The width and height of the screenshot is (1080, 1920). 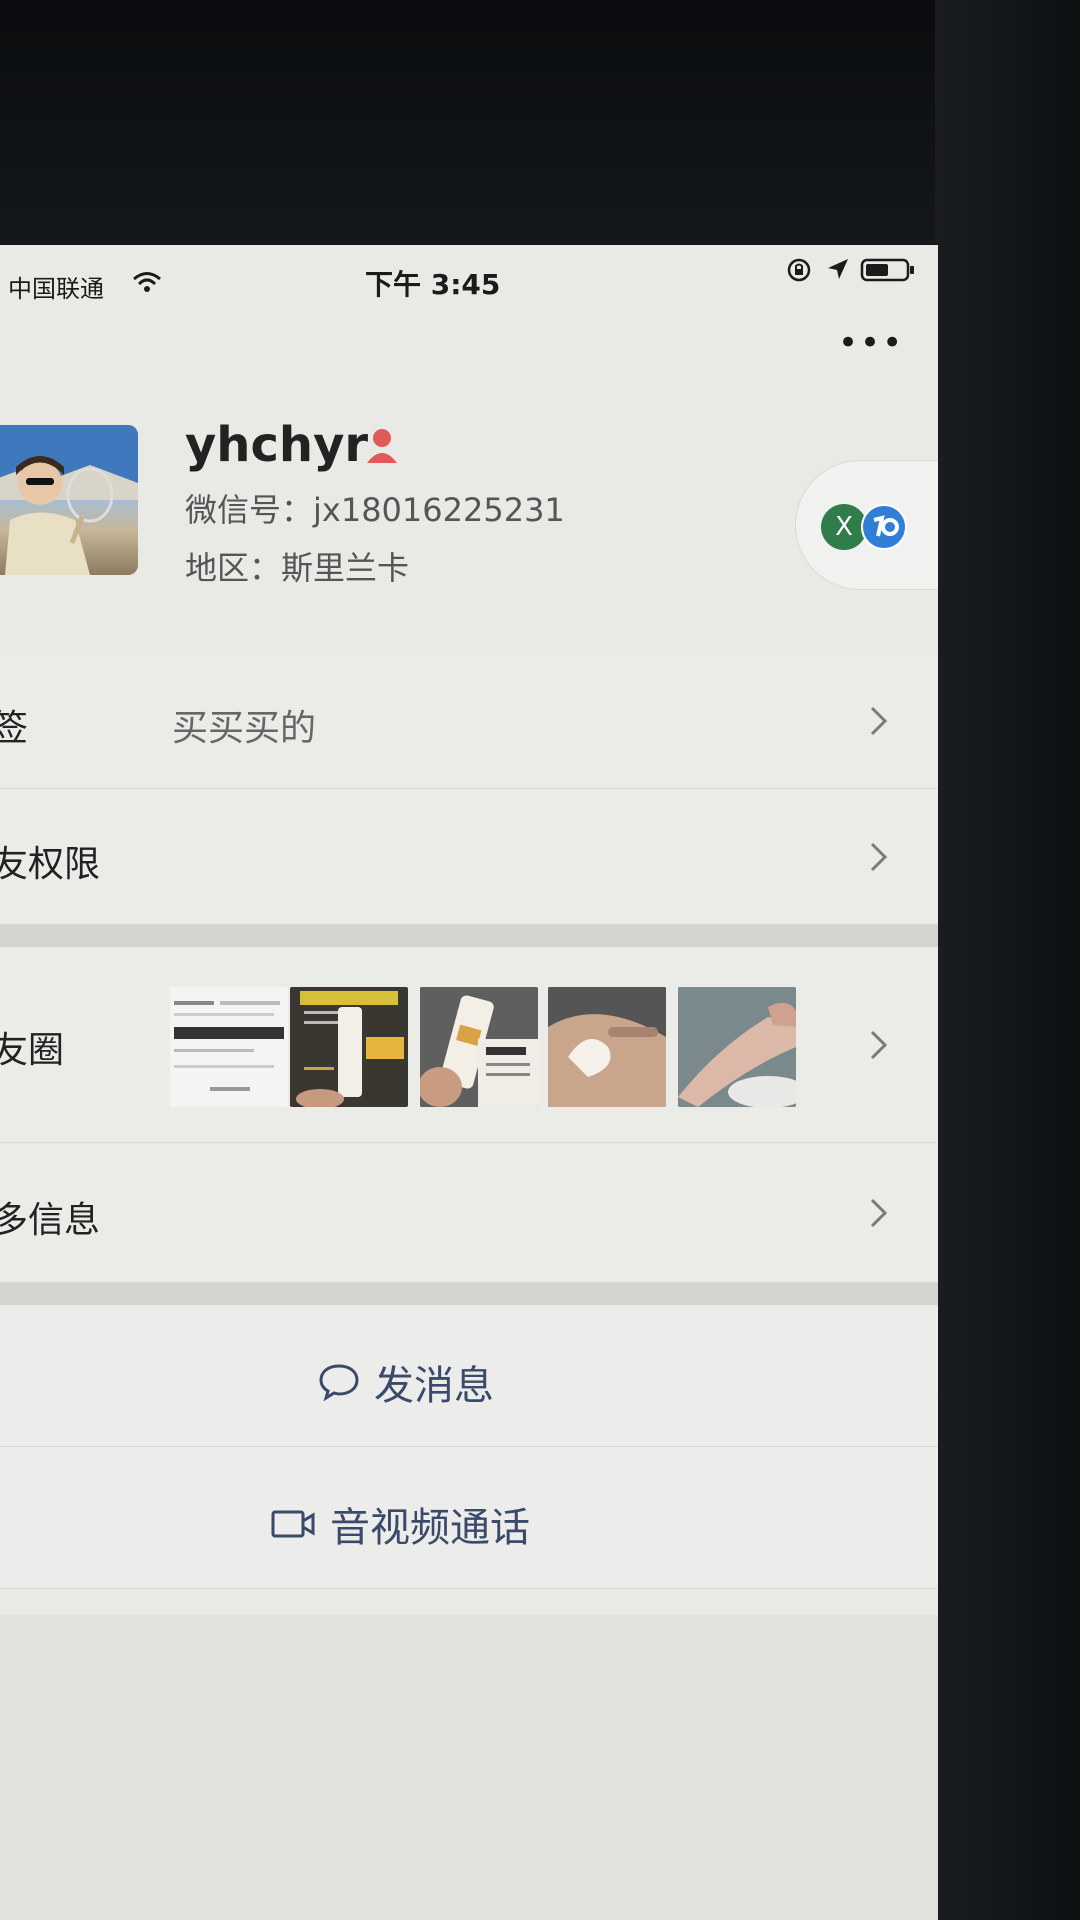 What do you see at coordinates (884, 527) in the screenshot?
I see `app-status-icon` at bounding box center [884, 527].